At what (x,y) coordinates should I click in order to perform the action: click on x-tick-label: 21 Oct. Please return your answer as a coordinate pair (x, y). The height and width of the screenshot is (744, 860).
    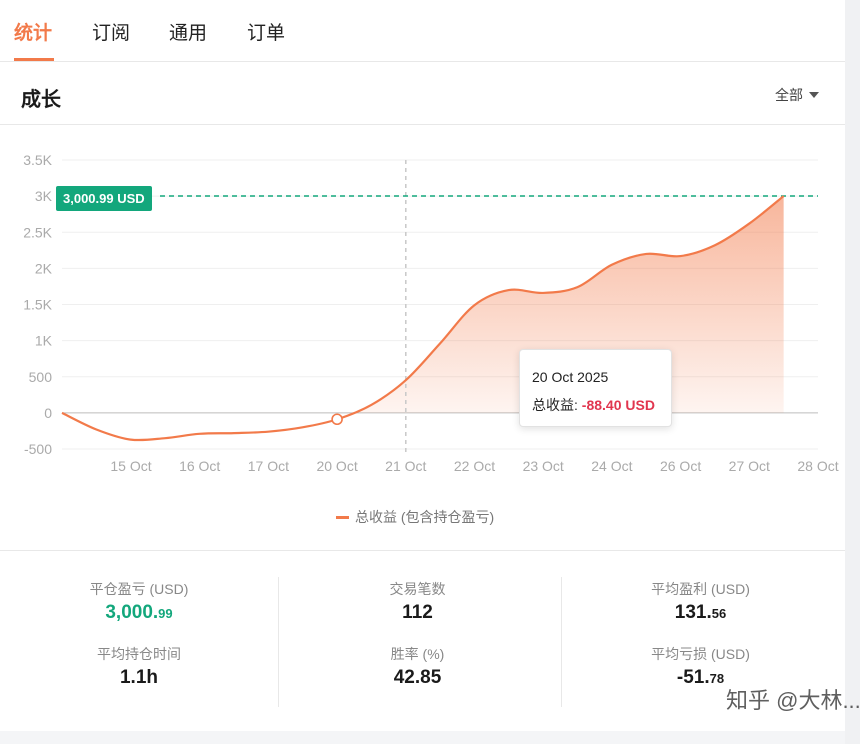
    Looking at the image, I should click on (405, 466).